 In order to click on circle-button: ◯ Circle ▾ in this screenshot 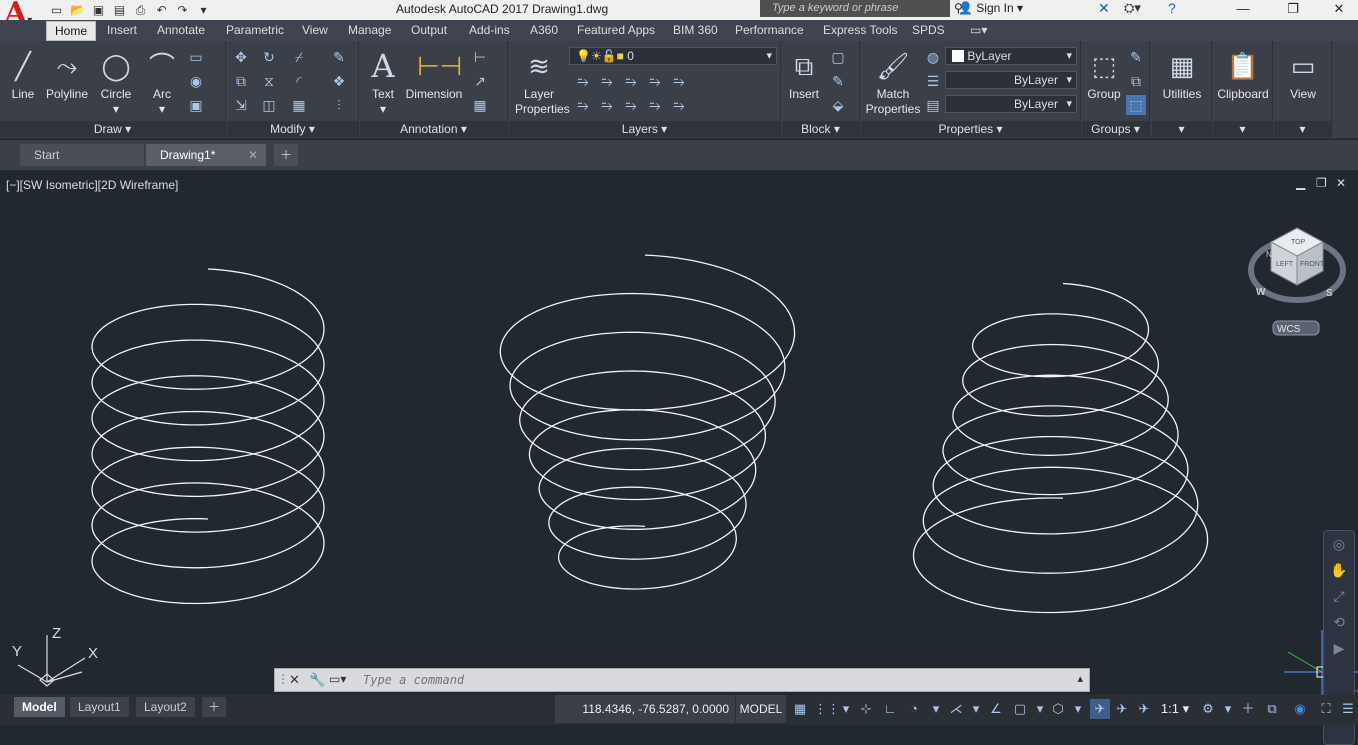, I will do `click(116, 83)`.